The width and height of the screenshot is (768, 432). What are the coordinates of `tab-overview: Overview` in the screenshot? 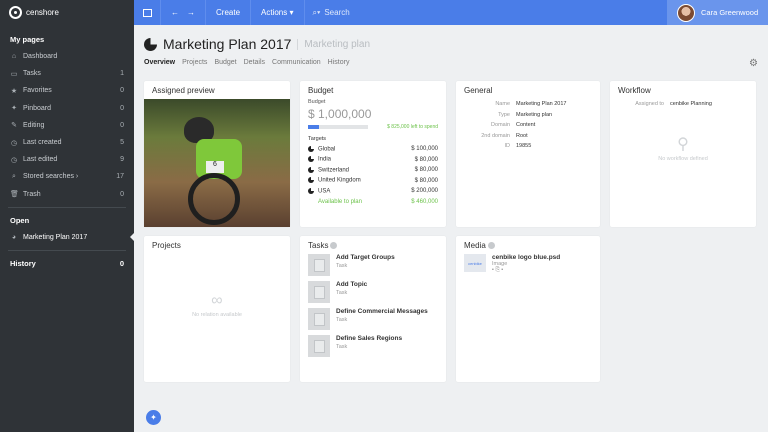 It's located at (159, 62).